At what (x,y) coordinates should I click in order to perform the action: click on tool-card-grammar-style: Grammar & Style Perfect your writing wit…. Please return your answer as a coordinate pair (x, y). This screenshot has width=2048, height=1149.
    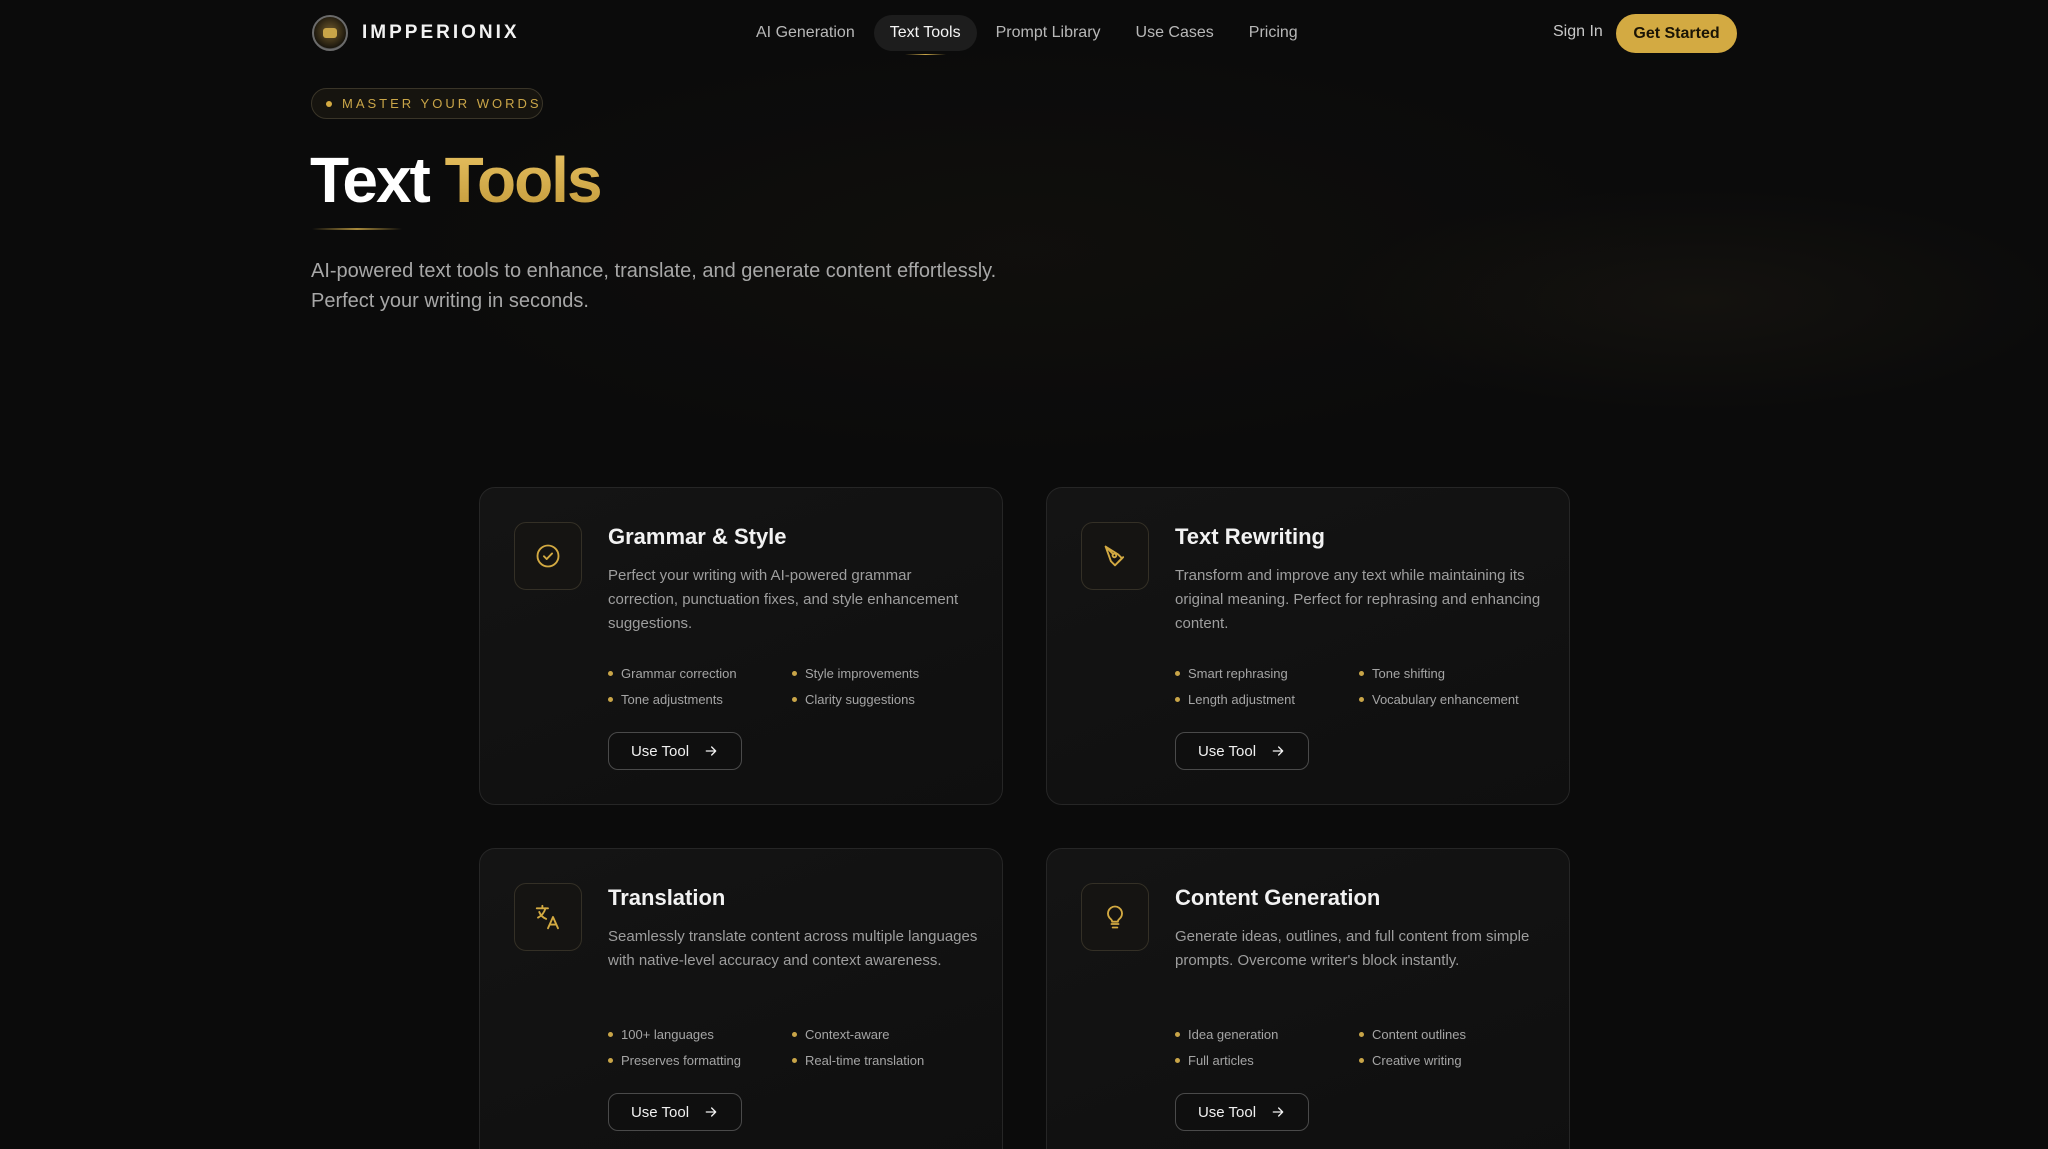
    Looking at the image, I should click on (741, 646).